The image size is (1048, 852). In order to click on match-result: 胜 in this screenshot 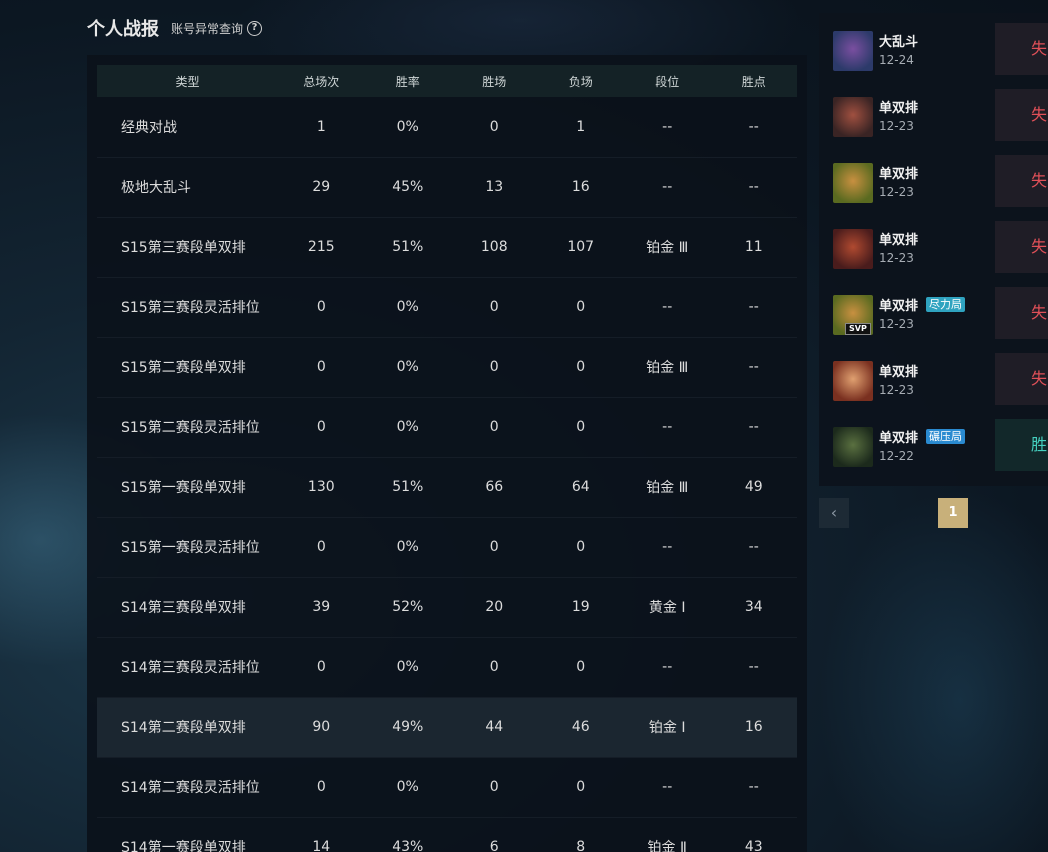, I will do `click(1021, 445)`.